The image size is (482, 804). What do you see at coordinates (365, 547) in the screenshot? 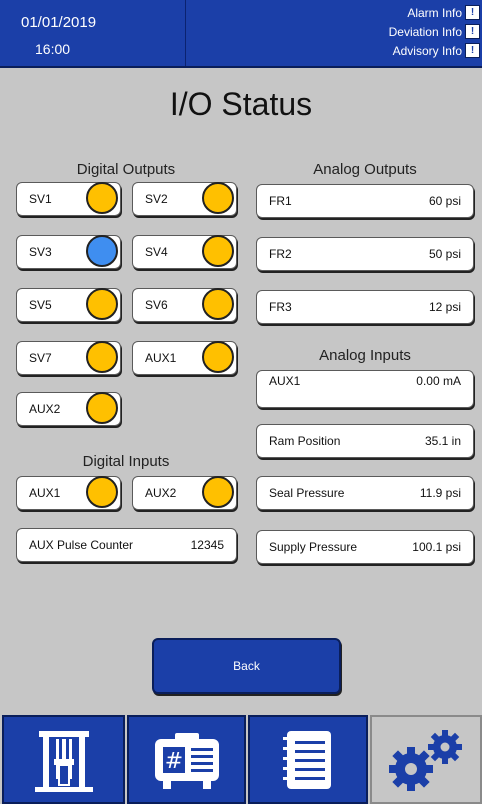
I see `analog-input-supply-pressure: Supply Pressure 100.1 psi` at bounding box center [365, 547].